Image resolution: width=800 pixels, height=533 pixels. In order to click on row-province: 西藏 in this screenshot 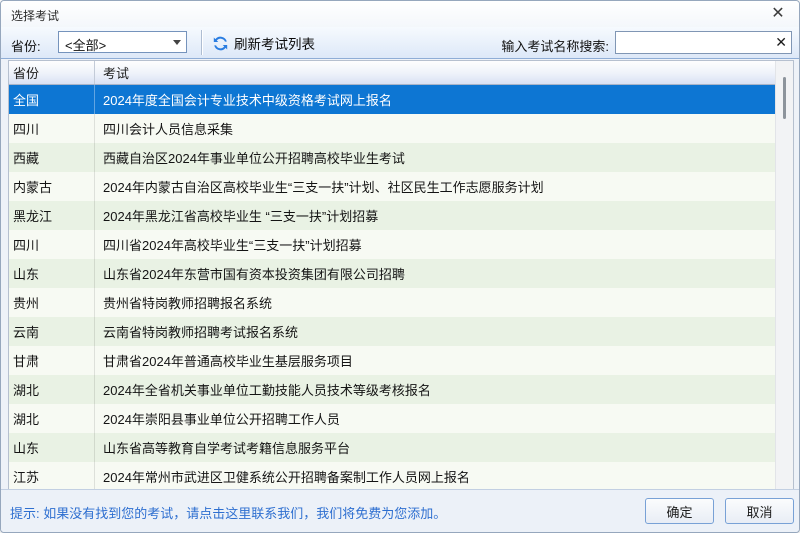, I will do `click(52, 157)`.